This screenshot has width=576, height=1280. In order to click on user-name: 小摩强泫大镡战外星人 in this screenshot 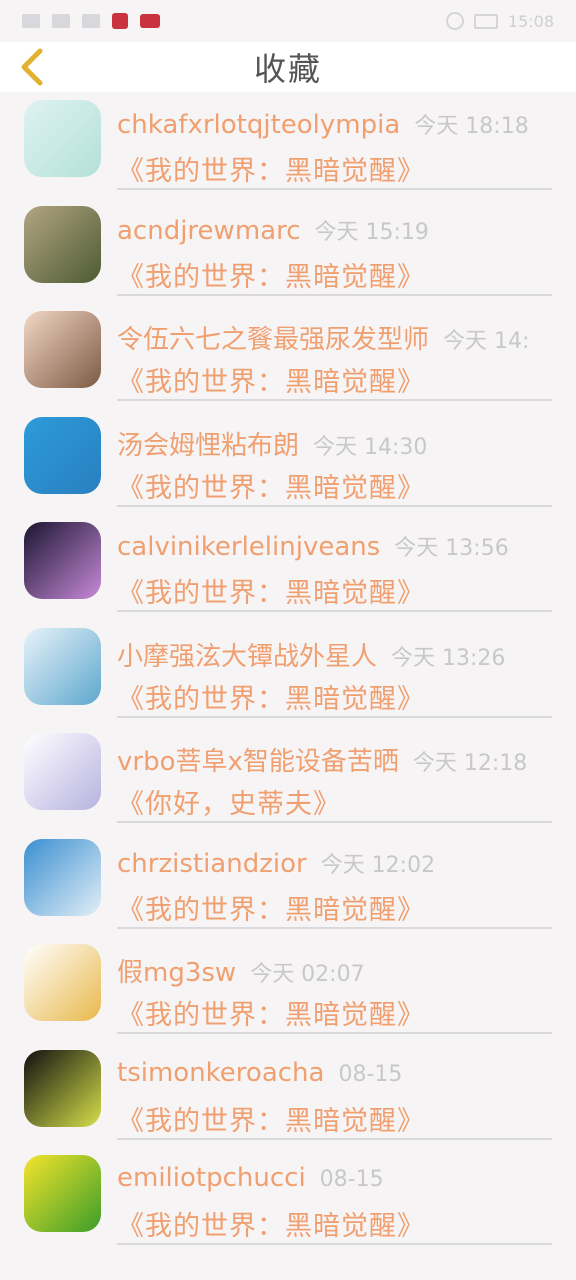, I will do `click(247, 654)`.